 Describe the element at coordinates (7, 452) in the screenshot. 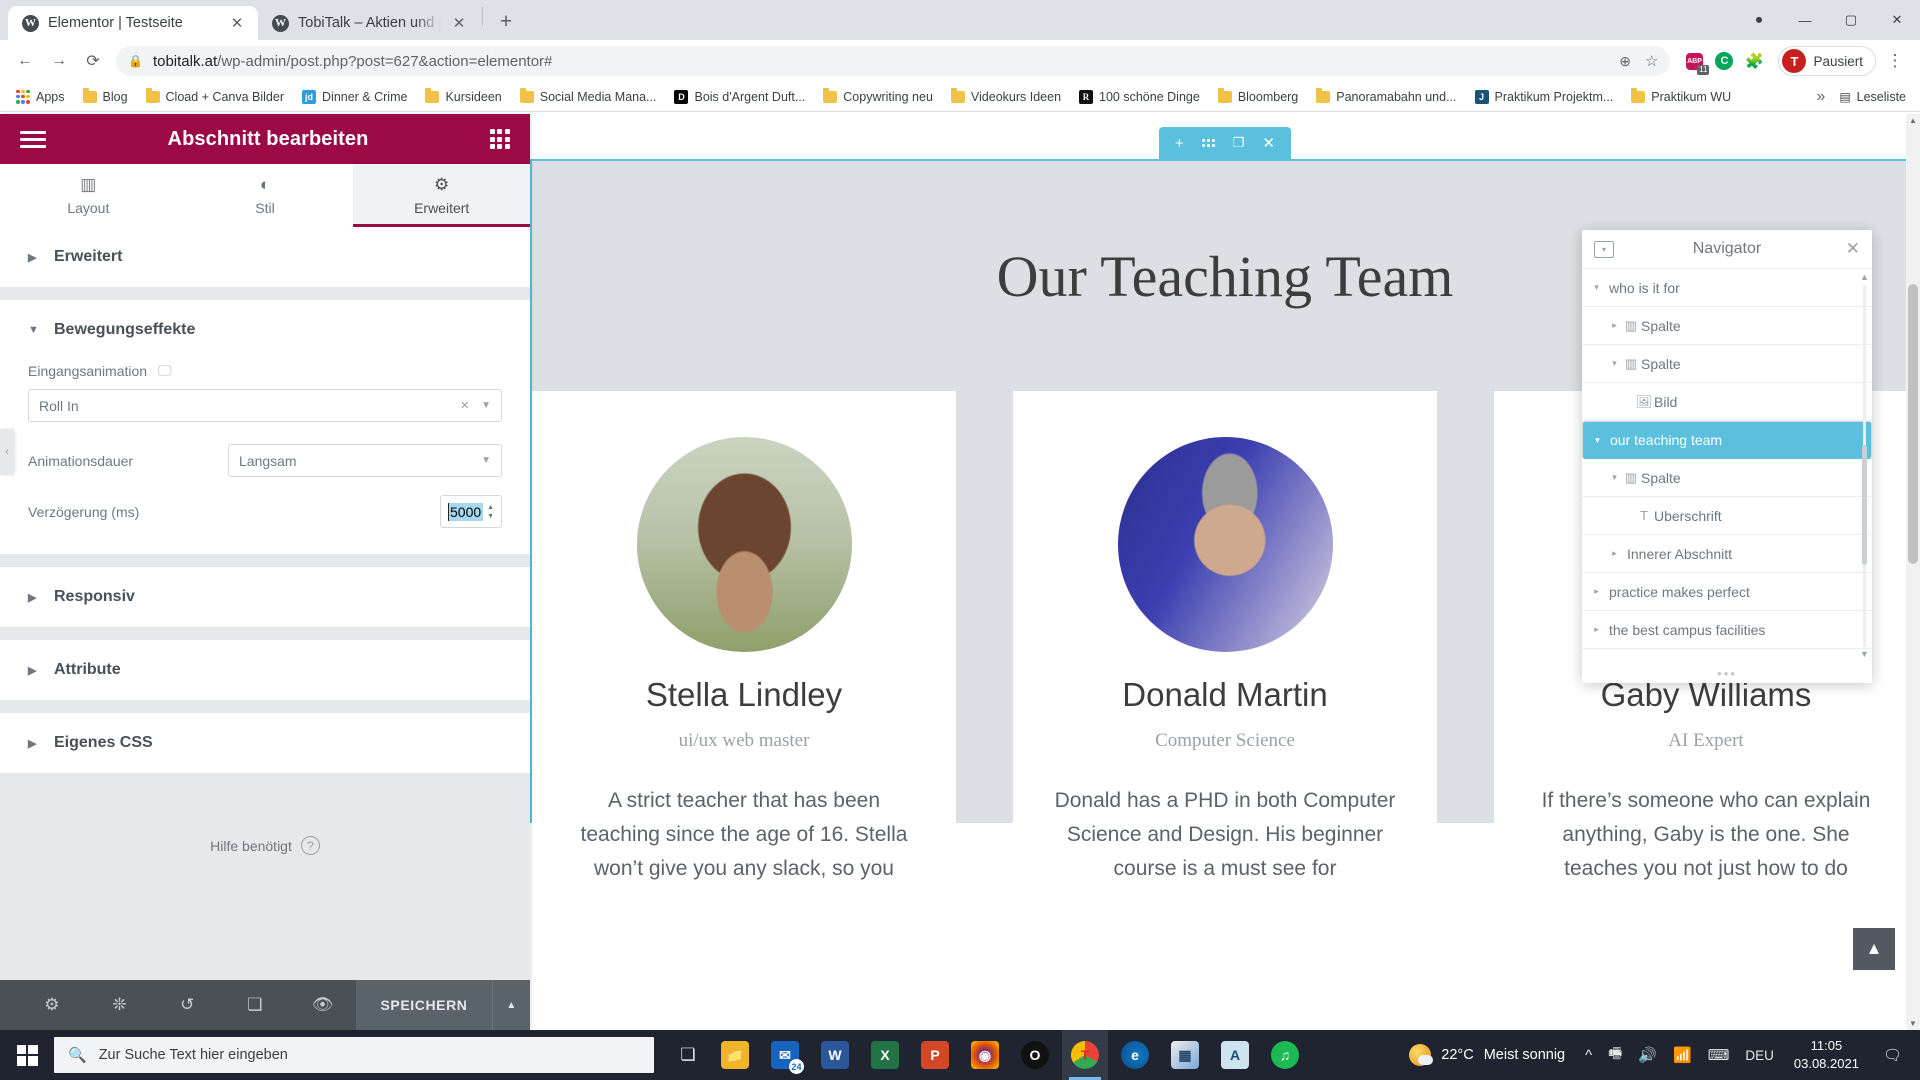

I see `panel-collapse-handle: ‹` at that location.